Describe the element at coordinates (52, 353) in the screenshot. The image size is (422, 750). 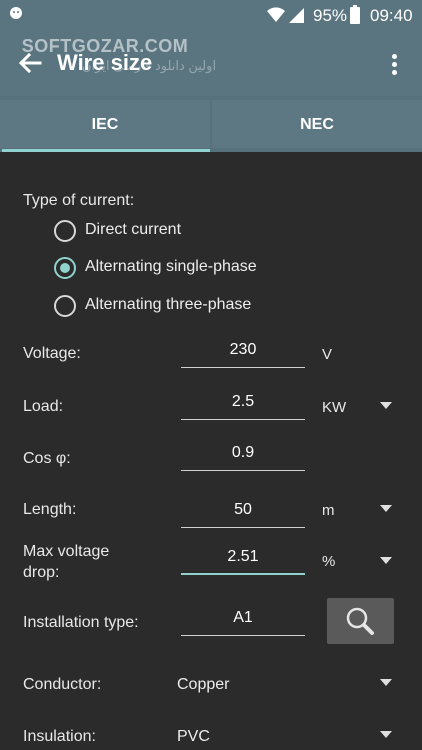
I see `voltage-label: Voltage:` at that location.